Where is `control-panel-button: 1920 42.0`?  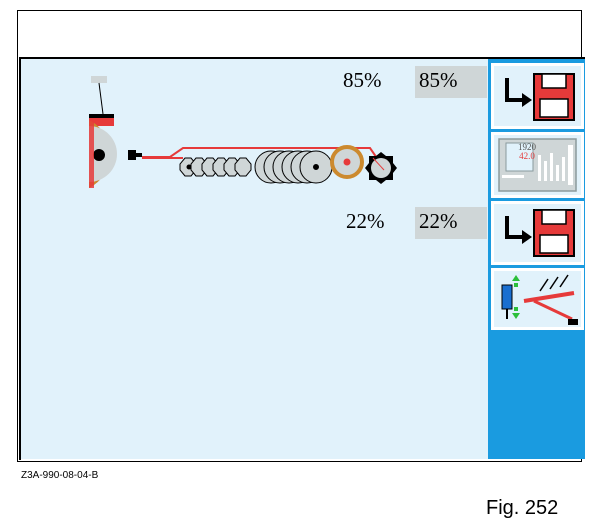 control-panel-button: 1920 42.0 is located at coordinates (537, 165).